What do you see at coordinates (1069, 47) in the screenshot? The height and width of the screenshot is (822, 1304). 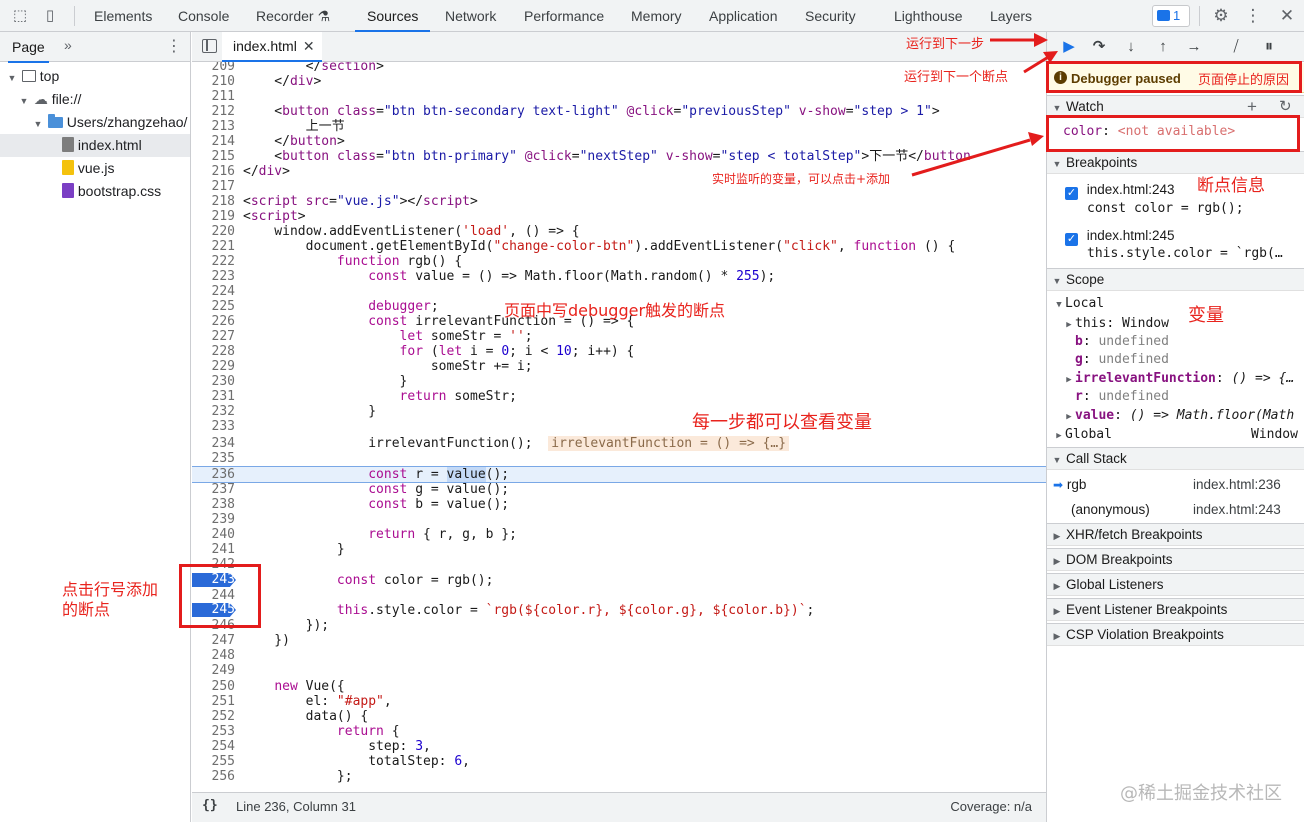 I see `resume-icon: ▶` at bounding box center [1069, 47].